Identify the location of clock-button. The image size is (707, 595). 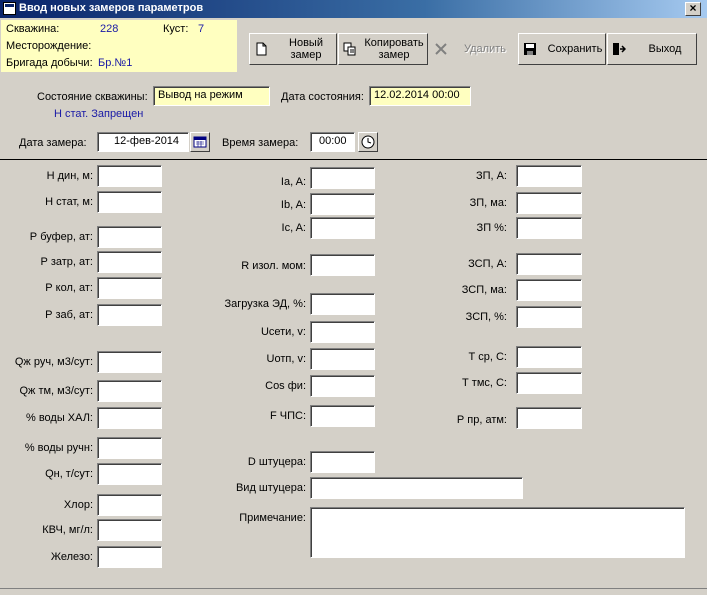
(368, 142).